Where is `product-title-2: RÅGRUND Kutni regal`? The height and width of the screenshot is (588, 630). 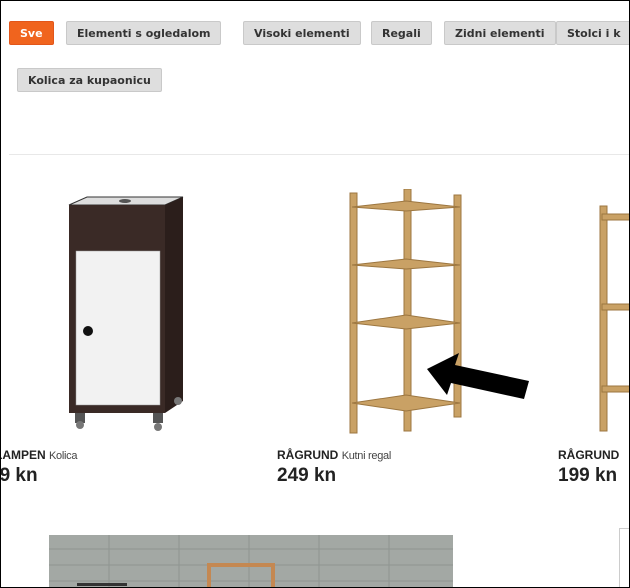 product-title-2: RÅGRUND Kutni regal is located at coordinates (334, 455).